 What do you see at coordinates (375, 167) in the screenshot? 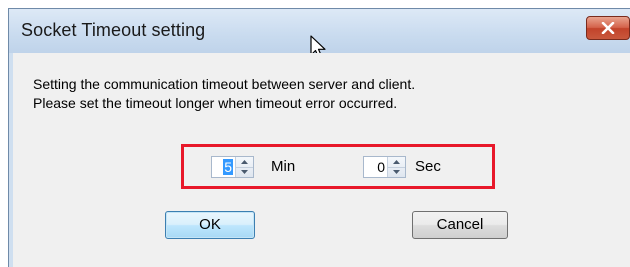
I see `seconds-input: 0` at bounding box center [375, 167].